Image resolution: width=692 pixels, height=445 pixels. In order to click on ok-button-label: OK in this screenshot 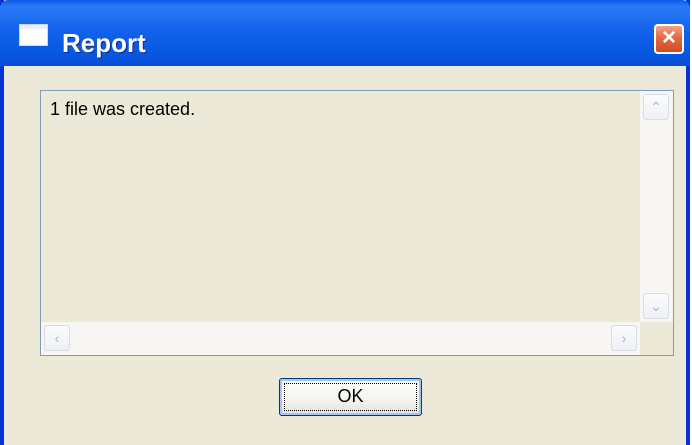, I will do `click(350, 396)`.